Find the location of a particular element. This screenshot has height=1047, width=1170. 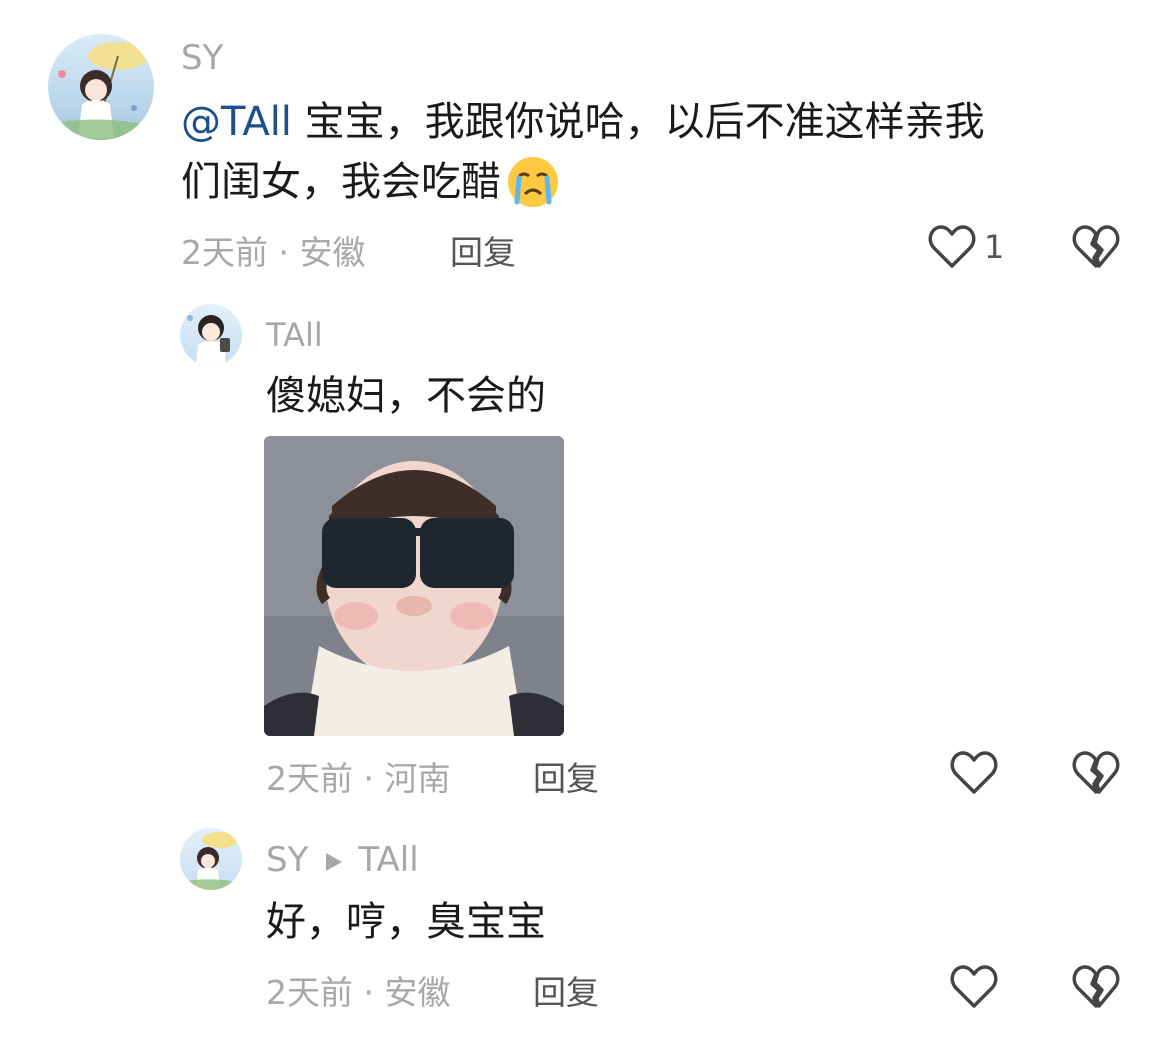

comment-text: @TAll 宝宝，我跟你说哈，以后不准这样亲我 们闺女，我会吃醋 is located at coordinates (661, 152).